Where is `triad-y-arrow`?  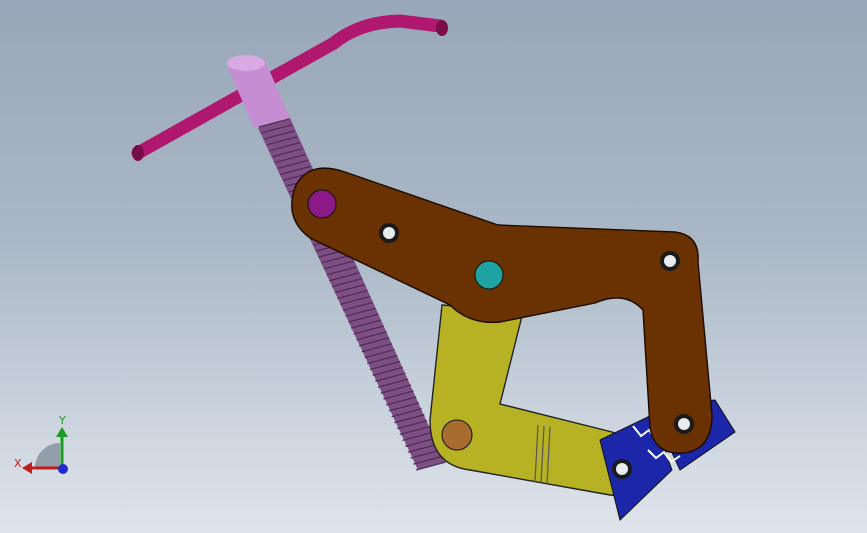
triad-y-arrow is located at coordinates (62, 432).